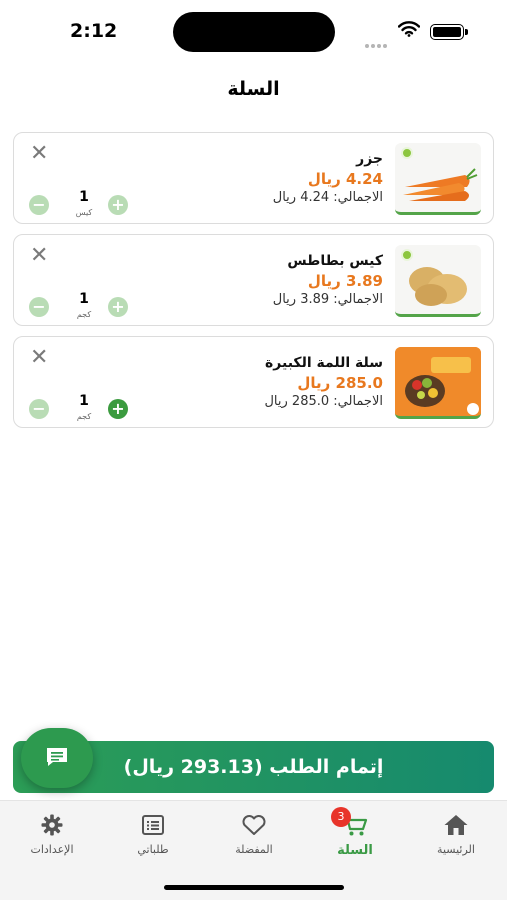  Describe the element at coordinates (341, 817) in the screenshot. I see `cart-badge: 3` at that location.